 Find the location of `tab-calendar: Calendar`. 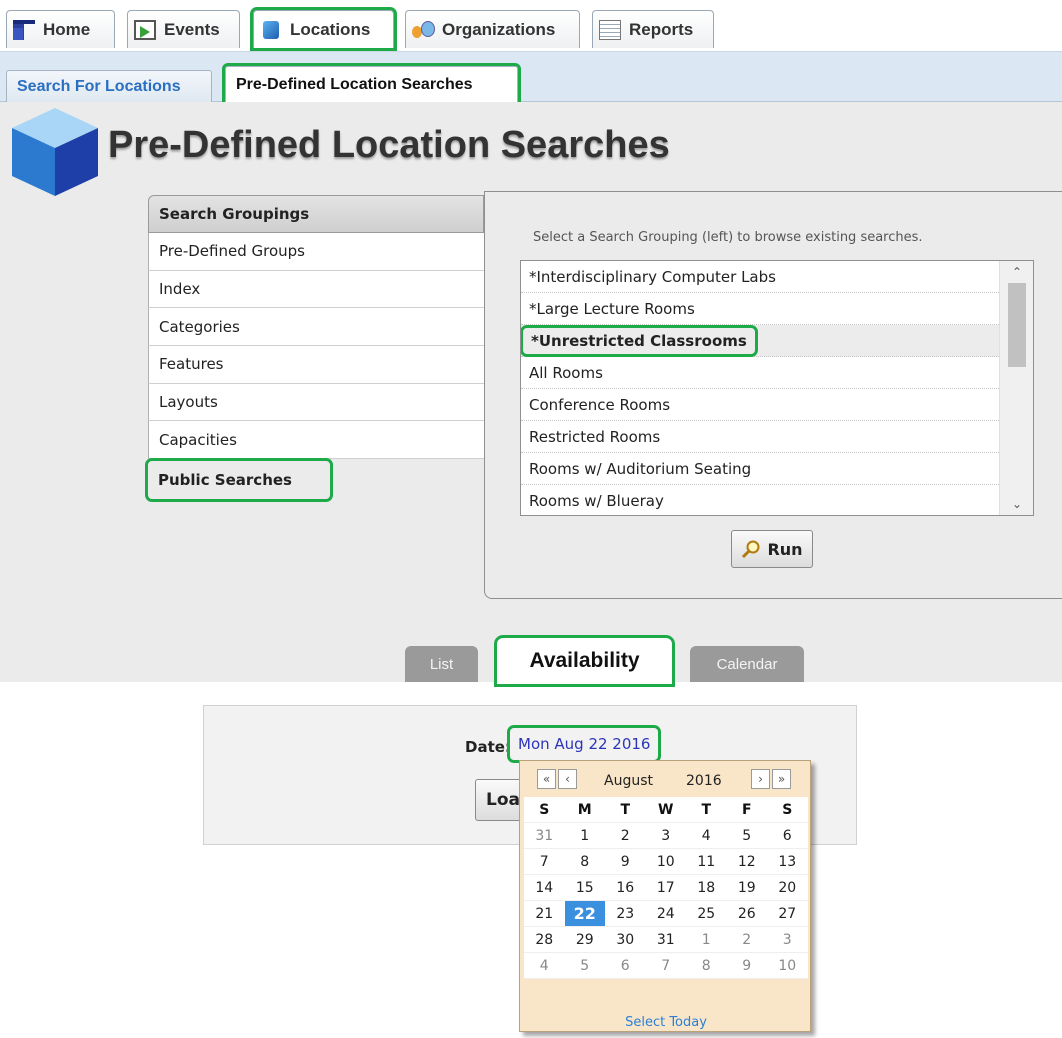

tab-calendar: Calendar is located at coordinates (747, 664).